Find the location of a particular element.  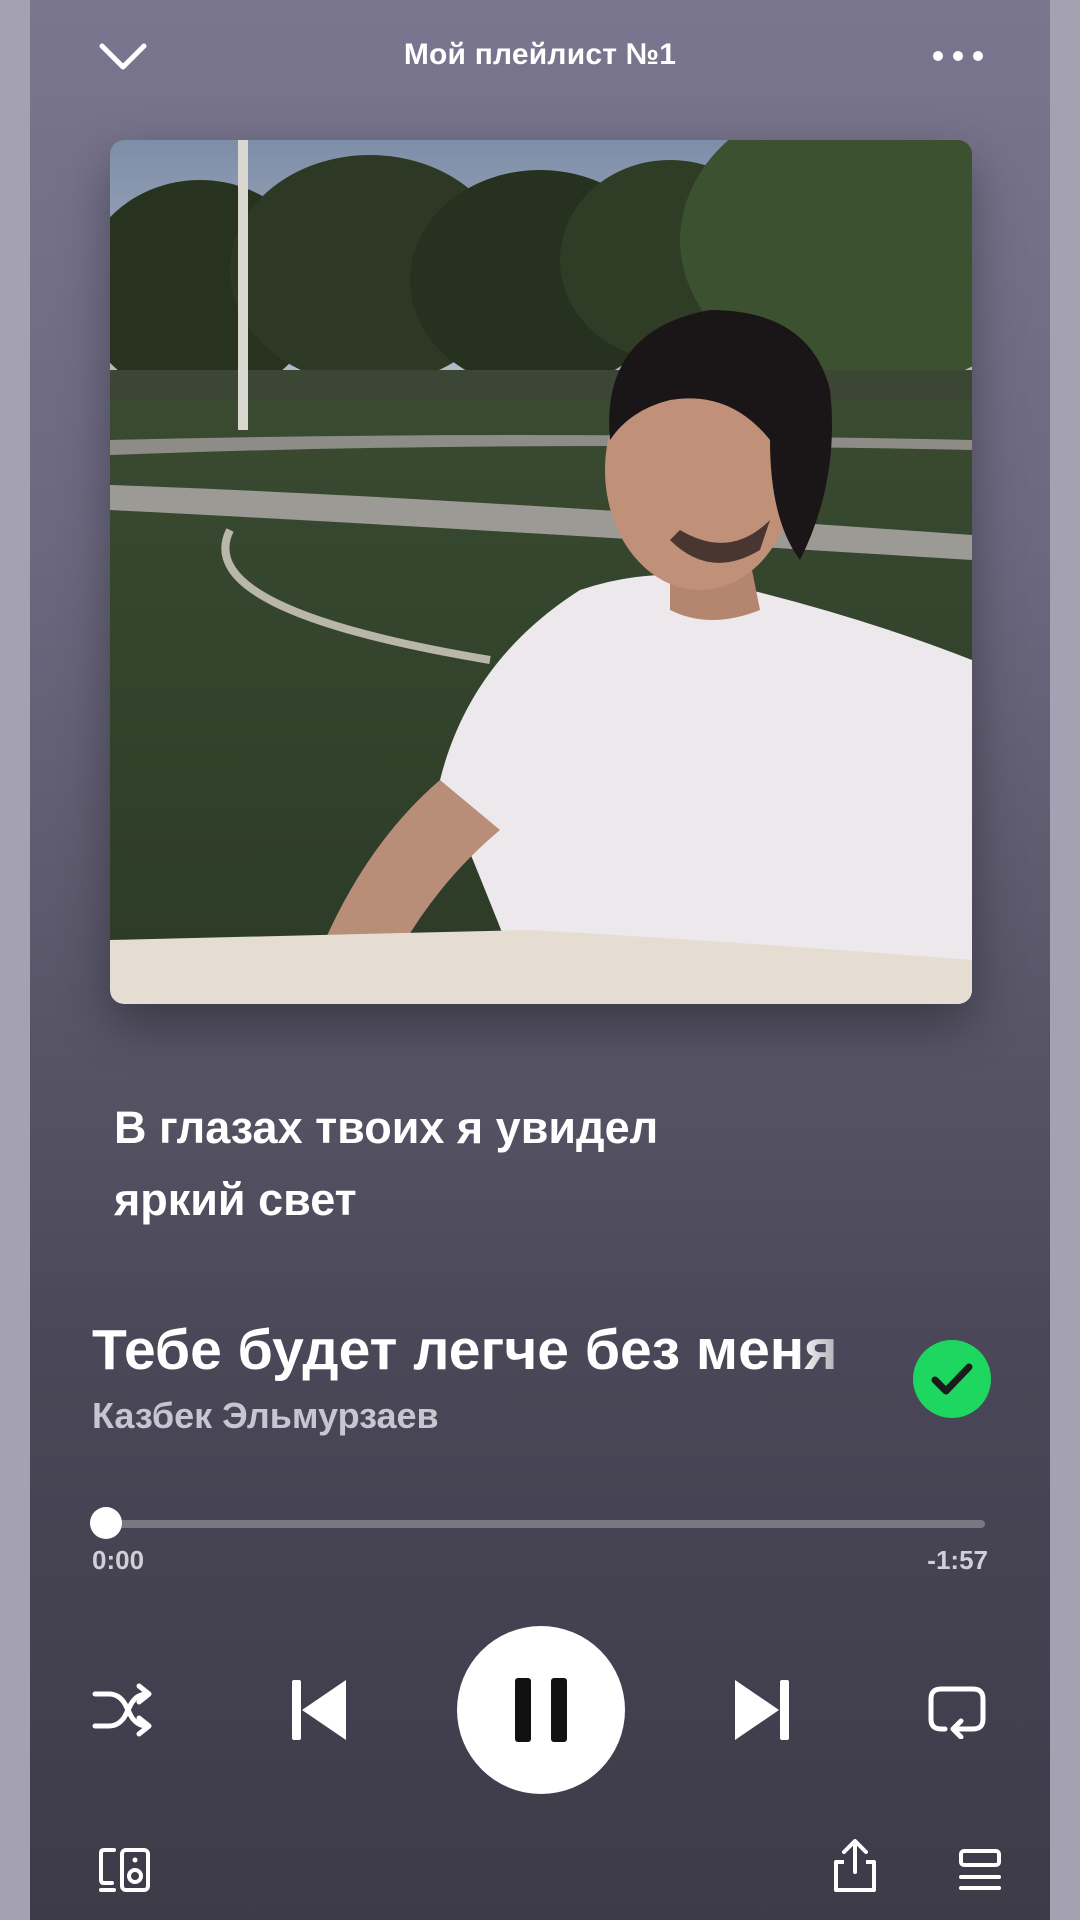

header: Мой плейлист №1 is located at coordinates (540, 57).